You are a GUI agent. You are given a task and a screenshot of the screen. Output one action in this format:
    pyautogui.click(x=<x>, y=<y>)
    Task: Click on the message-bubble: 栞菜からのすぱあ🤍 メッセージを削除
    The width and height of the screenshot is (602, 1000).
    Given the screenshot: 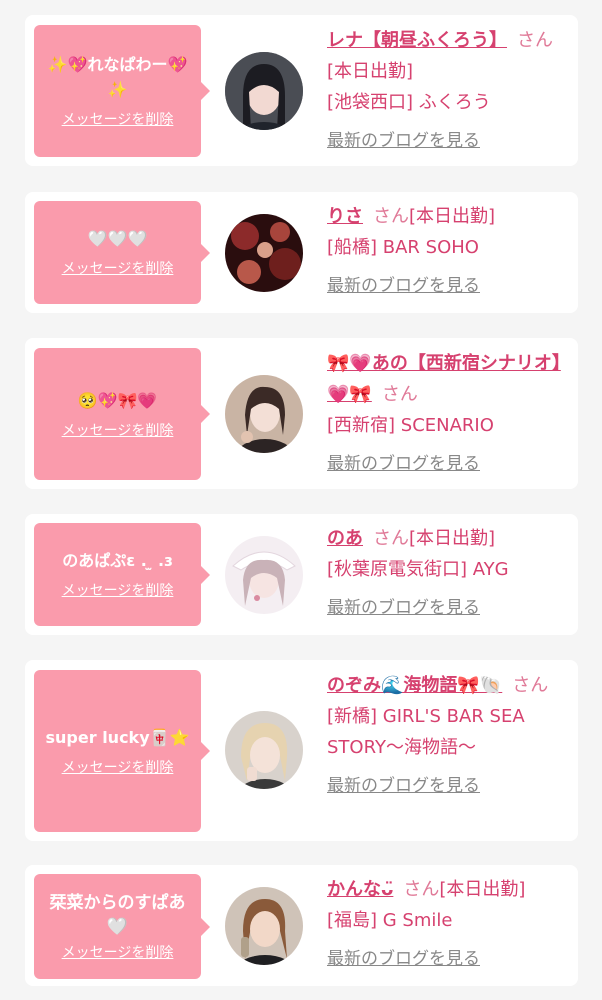 What is the action you would take?
    pyautogui.click(x=122, y=926)
    